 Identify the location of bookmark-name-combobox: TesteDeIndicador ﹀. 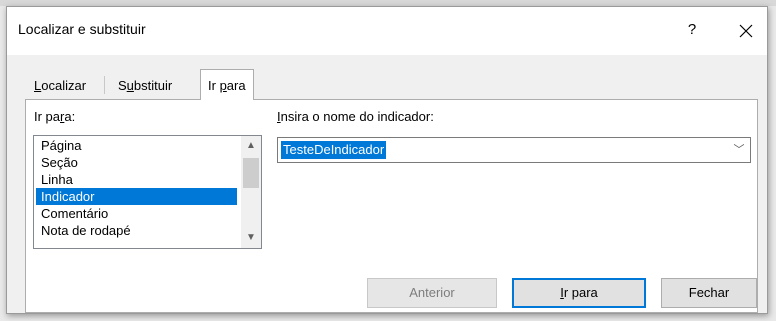
(514, 150).